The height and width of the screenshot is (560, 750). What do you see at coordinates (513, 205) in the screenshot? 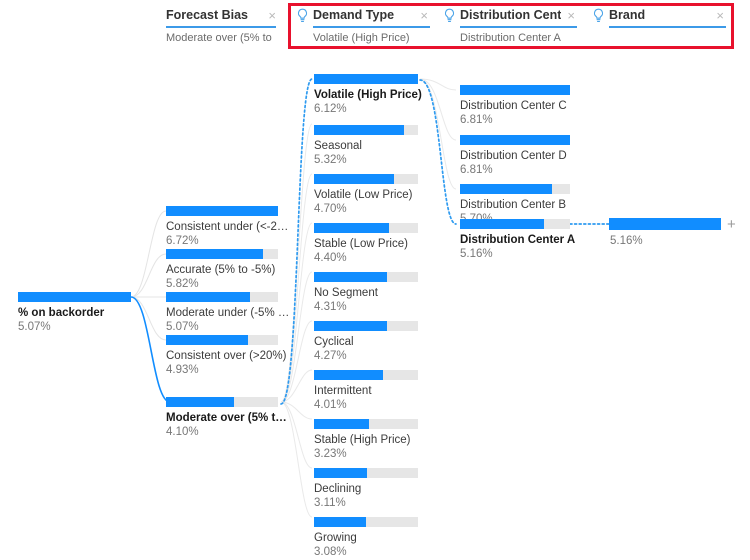
I see `node-label: Distribution Center B` at bounding box center [513, 205].